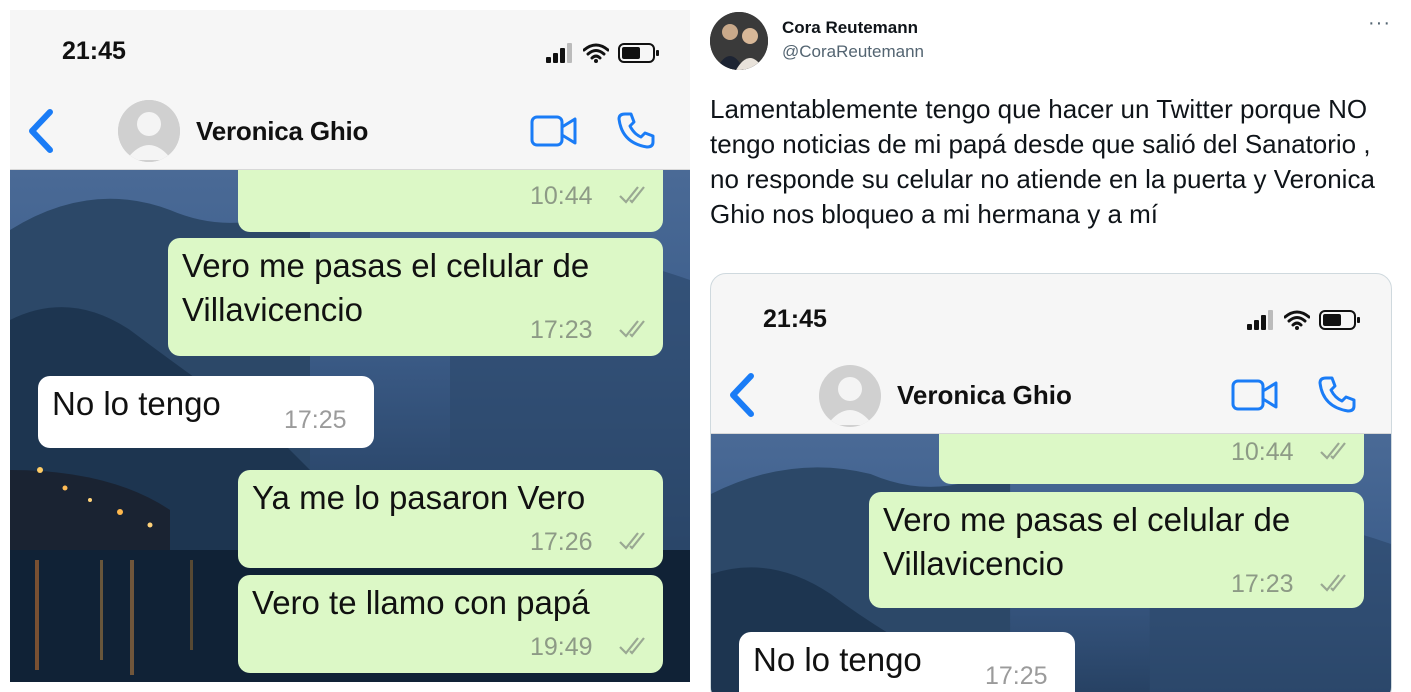 This screenshot has height=692, width=1411. What do you see at coordinates (850, 28) in the screenshot?
I see `tweet-author-name: Cora Reutemann` at bounding box center [850, 28].